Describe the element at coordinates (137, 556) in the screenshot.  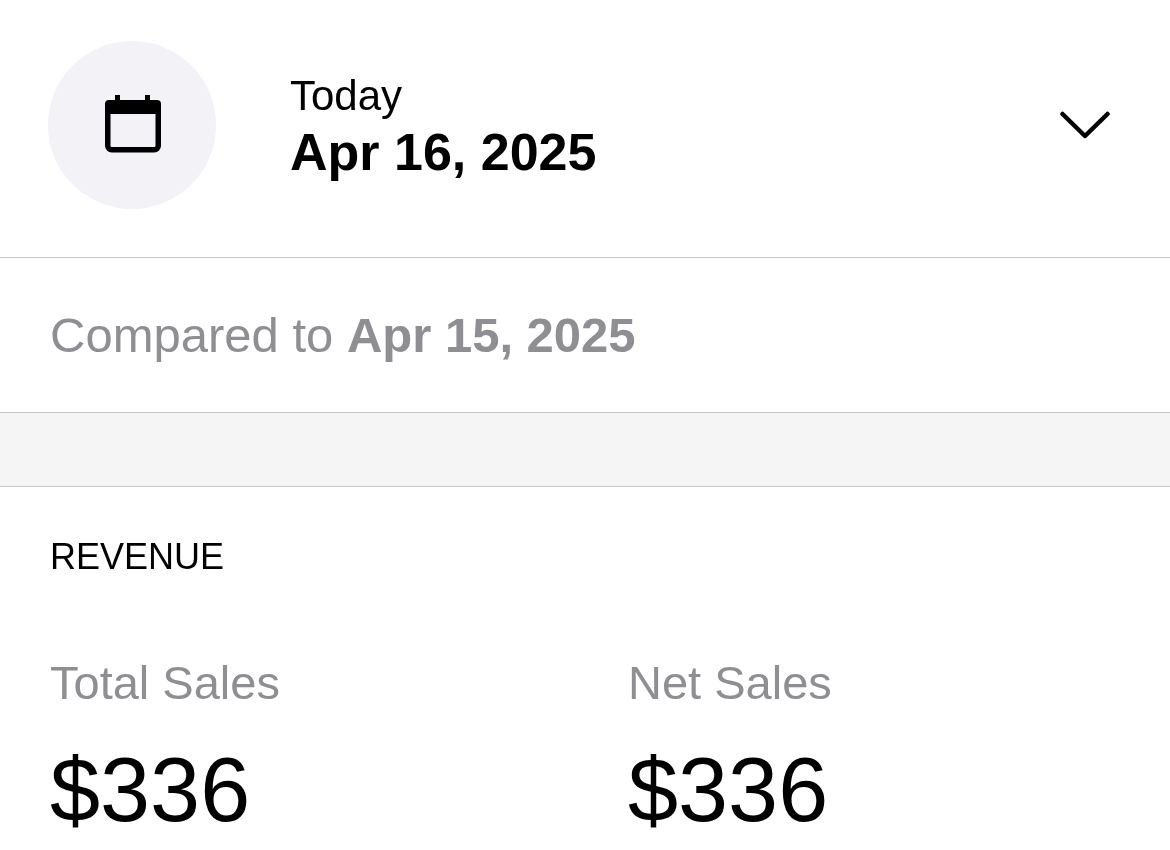
I see `section-title: REVENUE` at that location.